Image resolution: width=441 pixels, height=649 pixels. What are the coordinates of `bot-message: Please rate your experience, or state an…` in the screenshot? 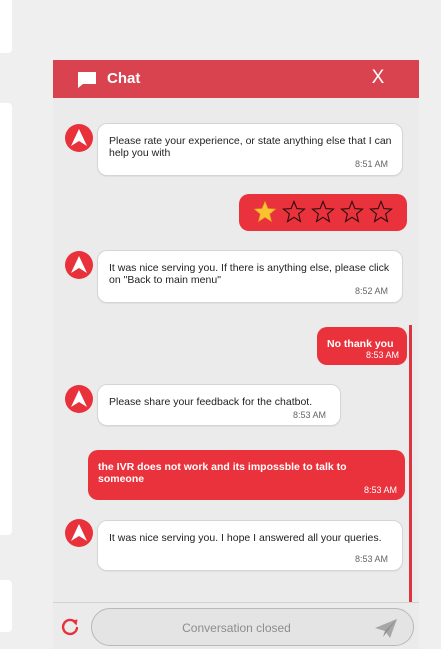 It's located at (250, 149).